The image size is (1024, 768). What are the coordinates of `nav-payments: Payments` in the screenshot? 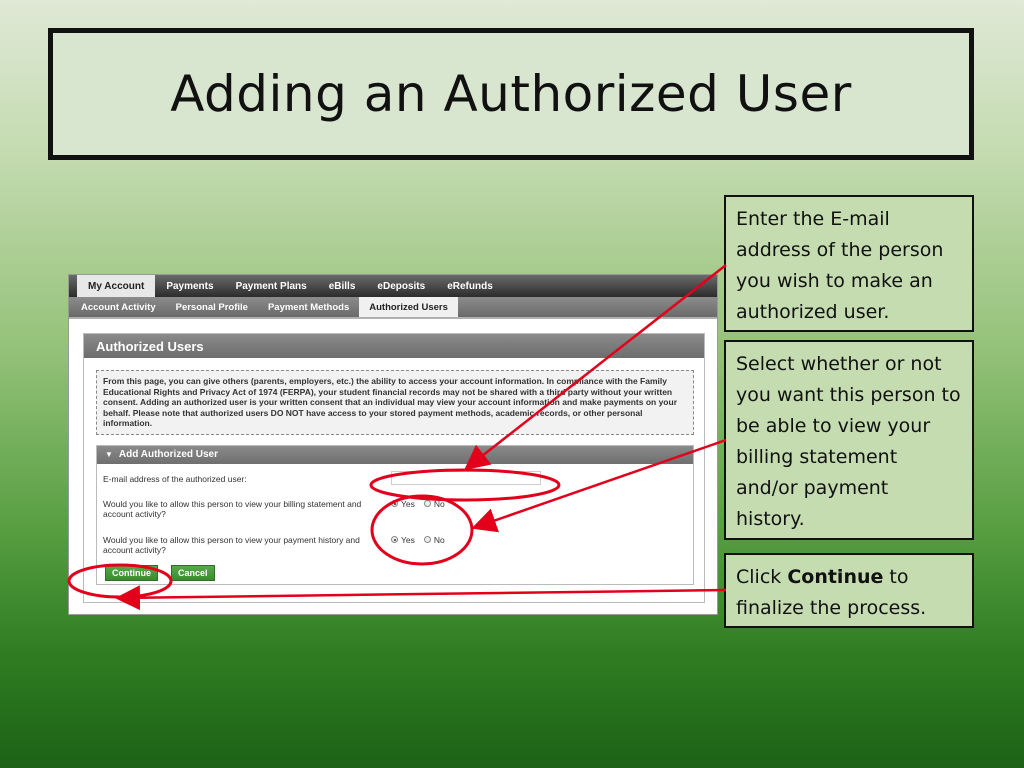 It's located at (189, 286).